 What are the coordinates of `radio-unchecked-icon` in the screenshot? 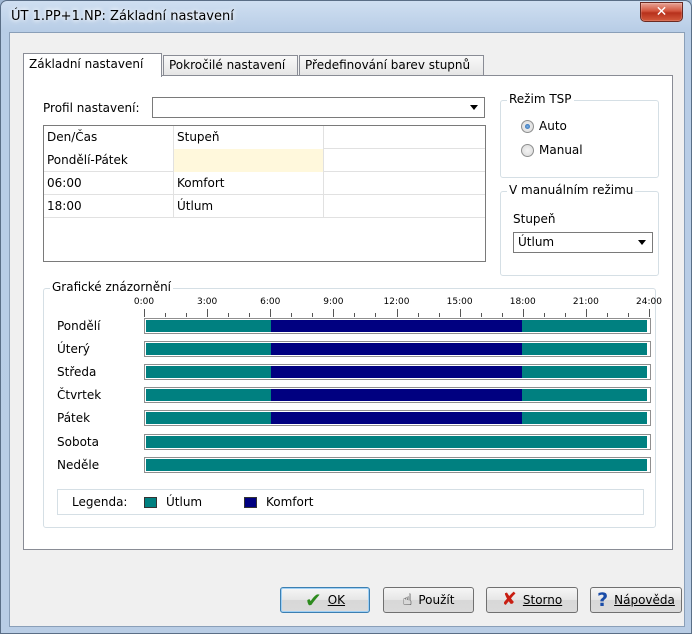 It's located at (527, 150).